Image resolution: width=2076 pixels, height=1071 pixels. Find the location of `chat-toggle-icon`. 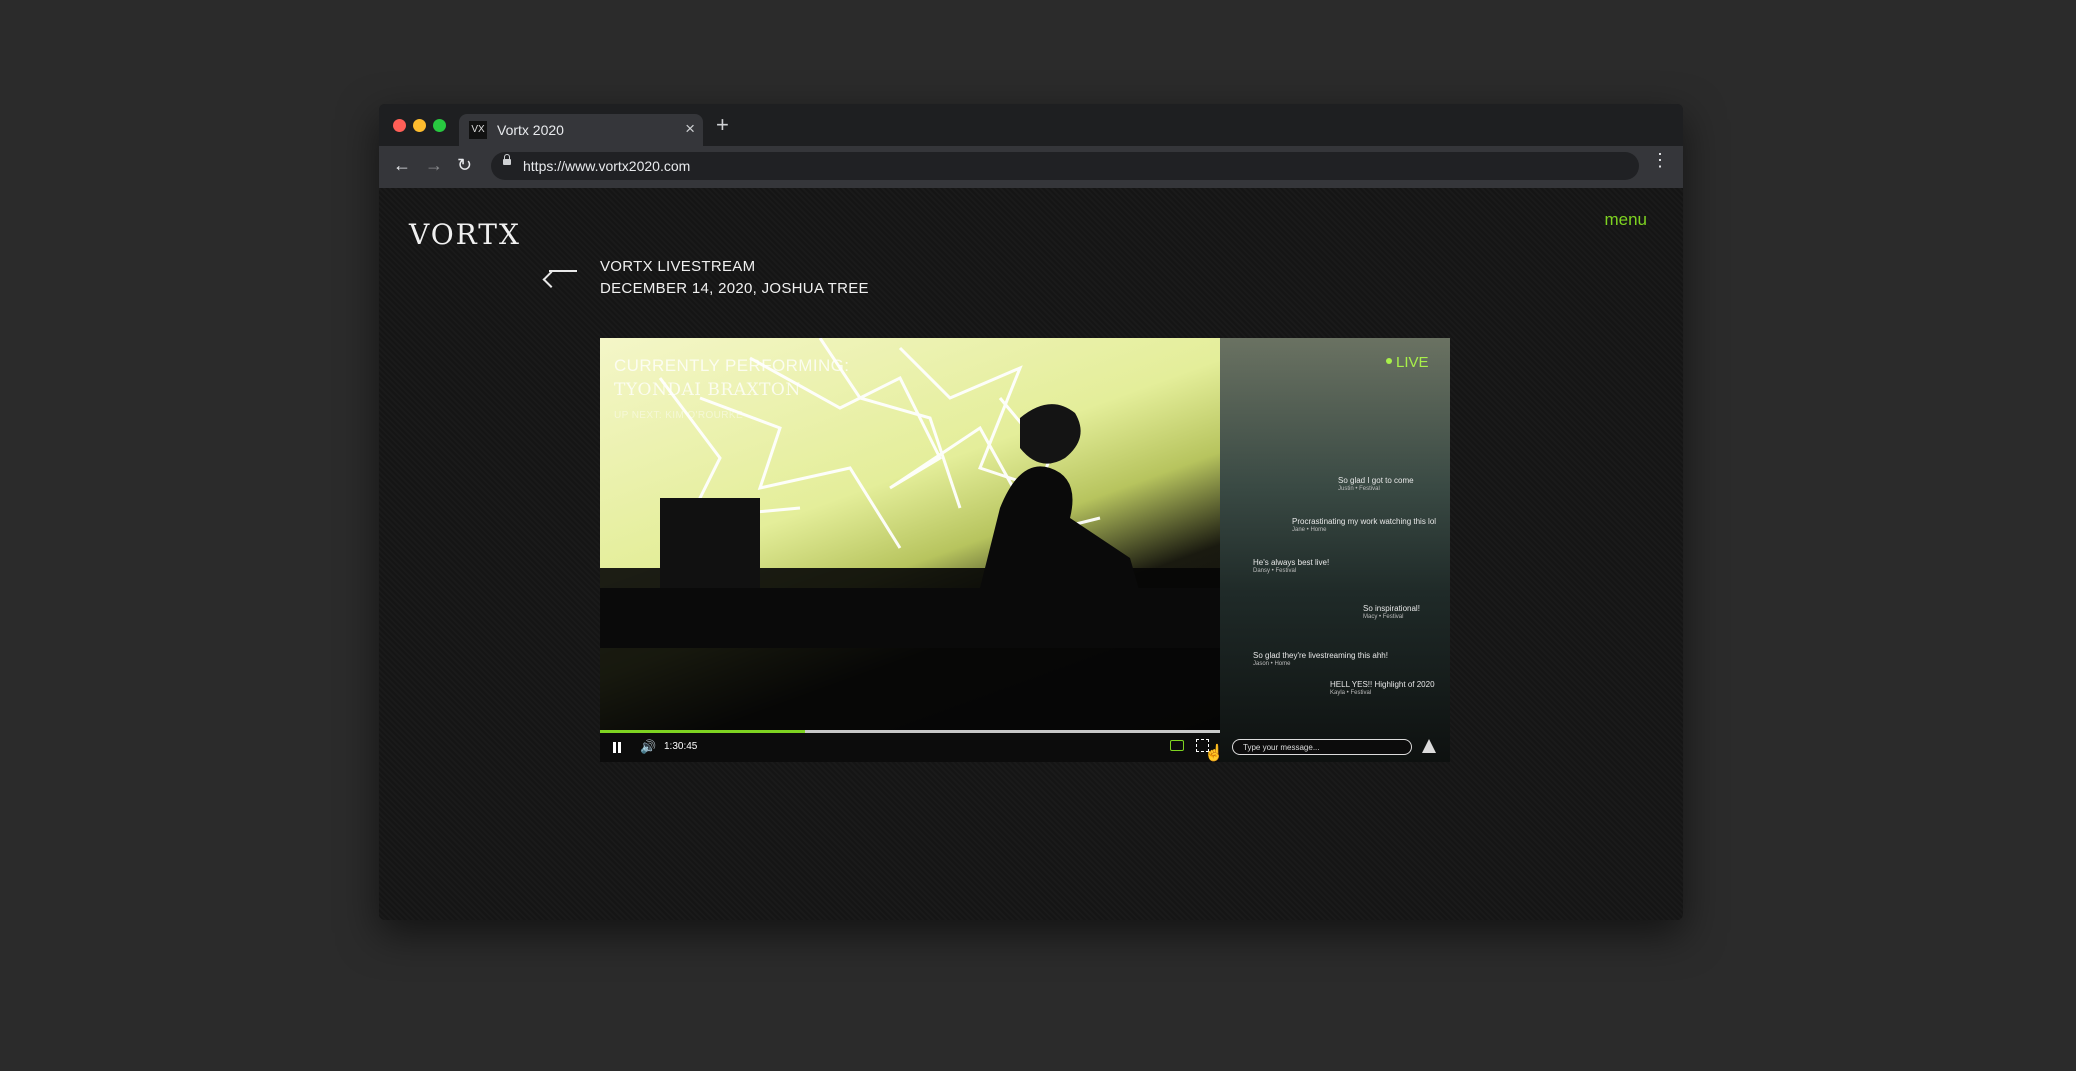

chat-toggle-icon is located at coordinates (1177, 745).